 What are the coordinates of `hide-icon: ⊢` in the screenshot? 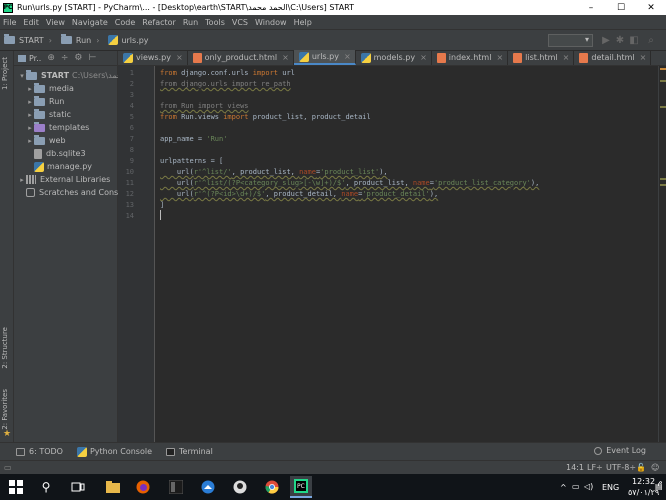 It's located at (93, 58).